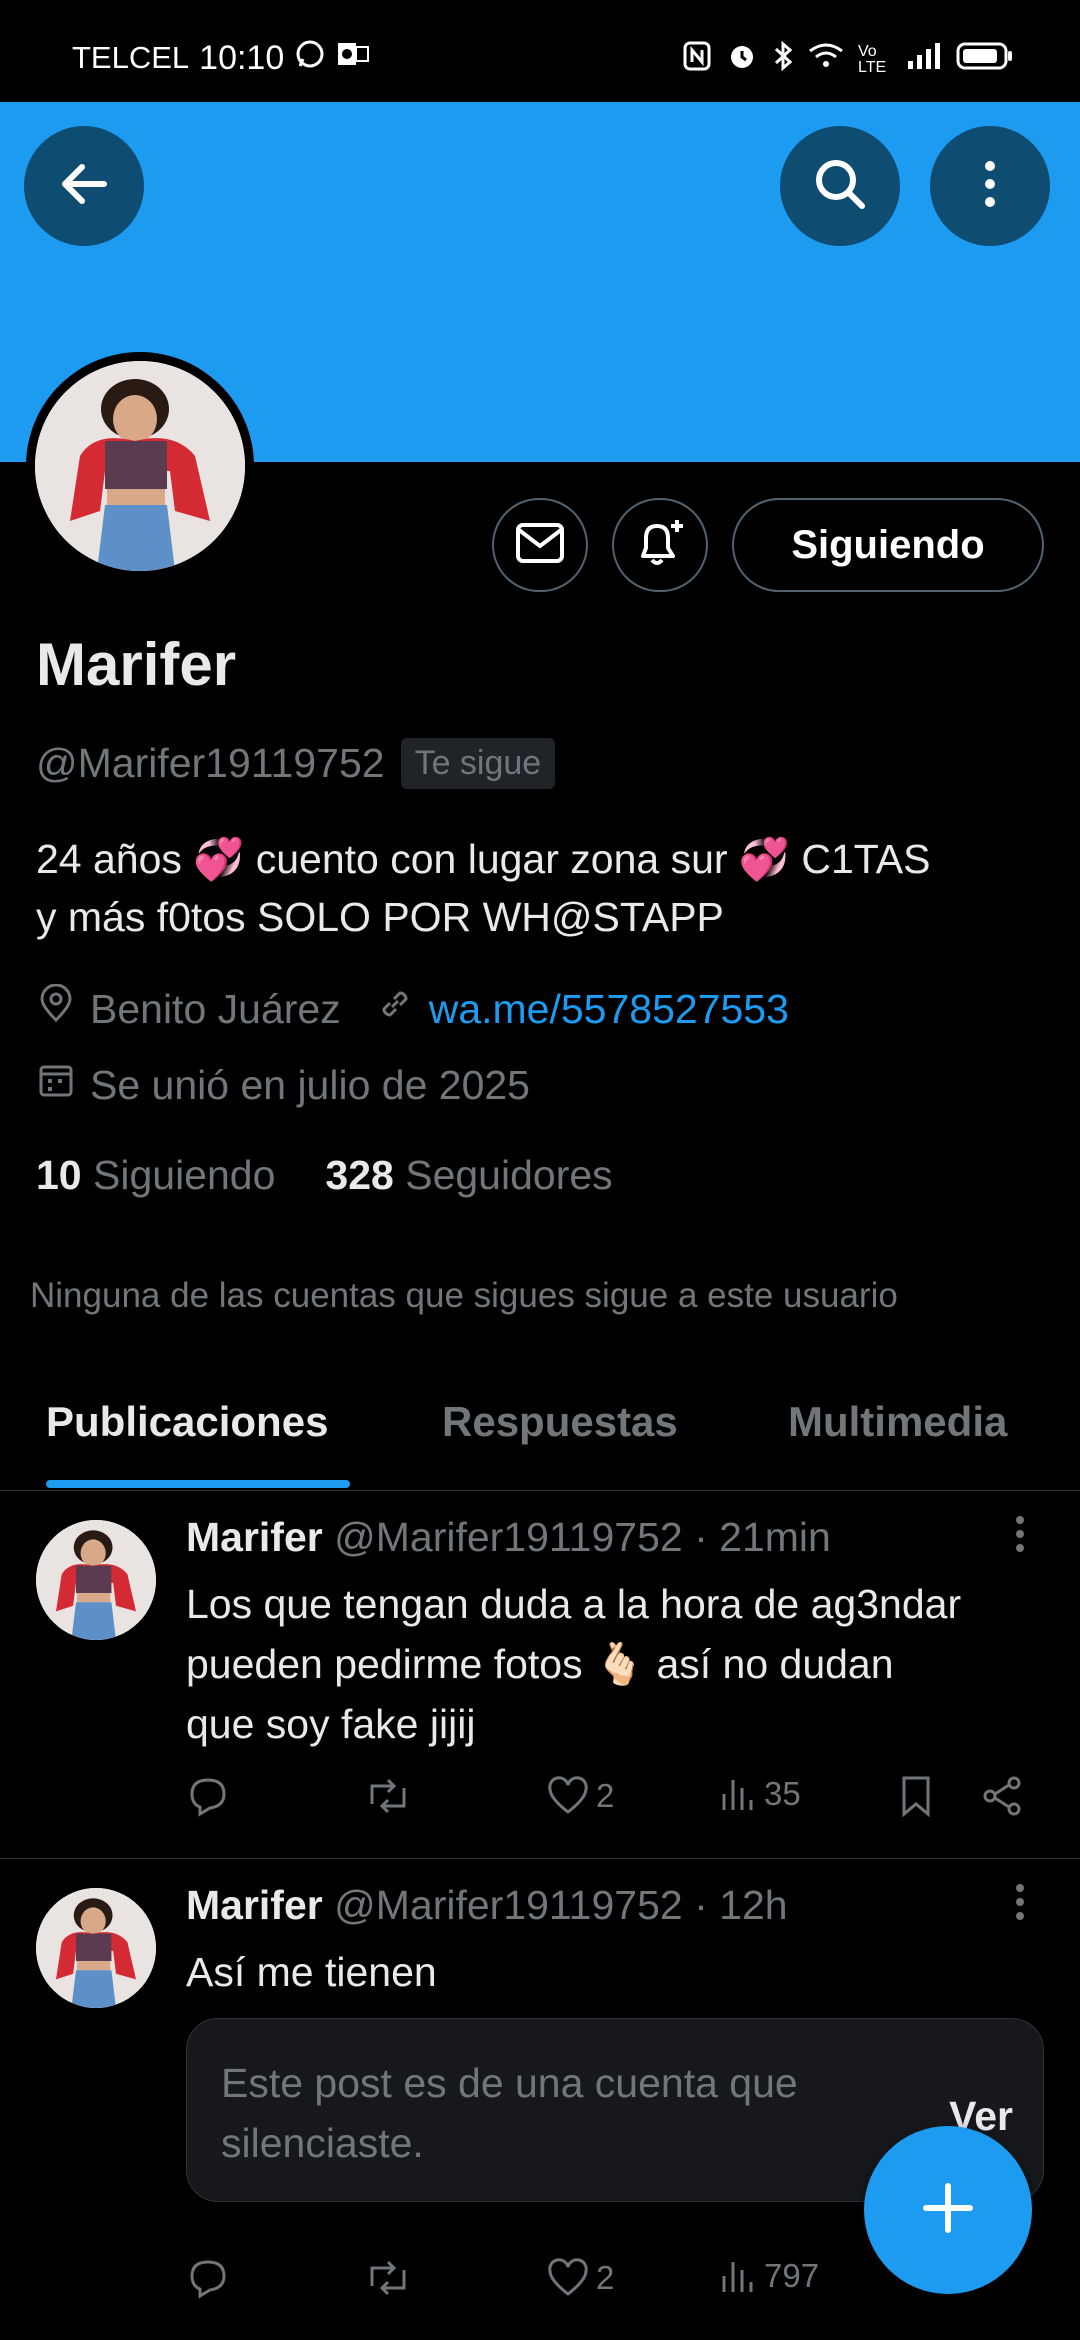  I want to click on view-count: 797, so click(792, 2275).